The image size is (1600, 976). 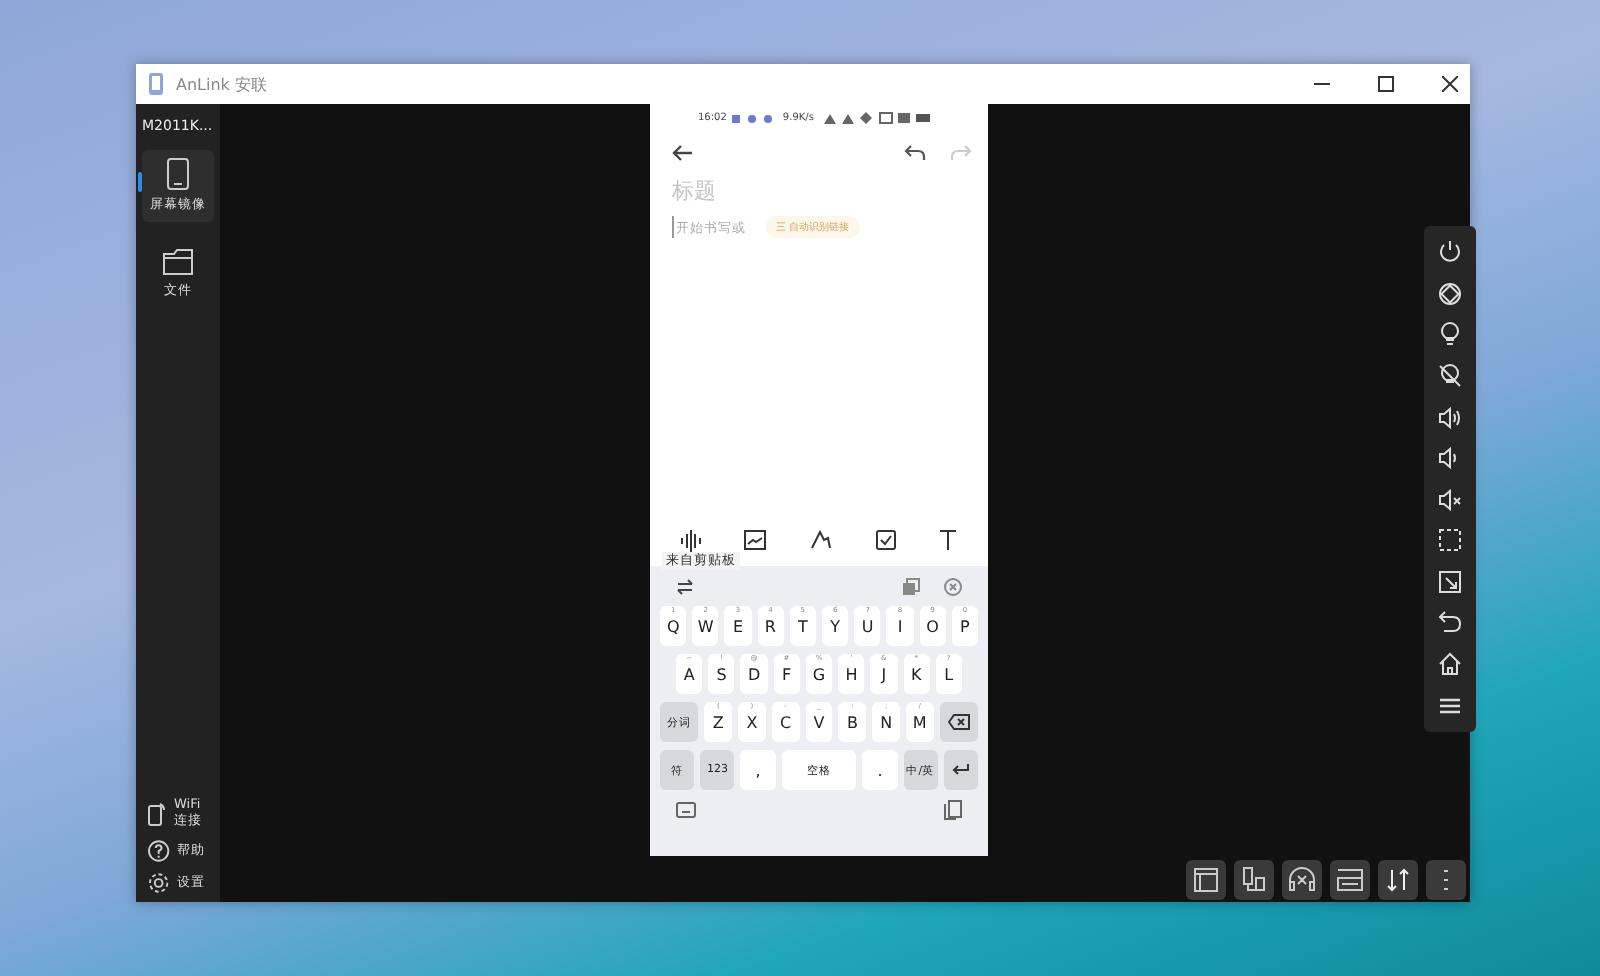 I want to click on image-icon, so click(x=755, y=540).